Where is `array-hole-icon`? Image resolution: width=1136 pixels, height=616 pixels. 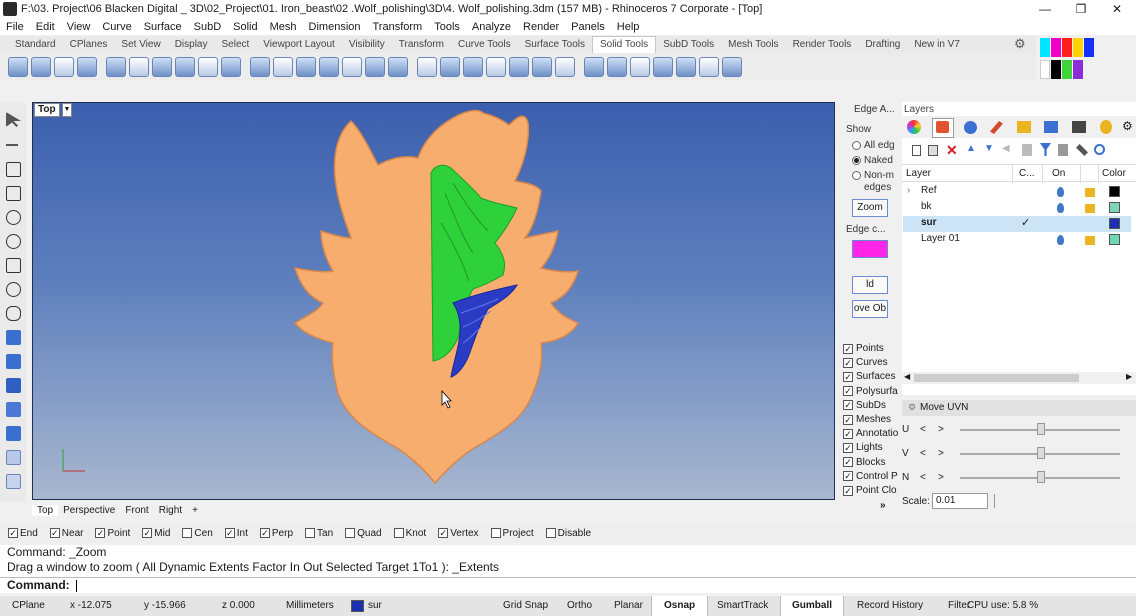 array-hole-icon is located at coordinates (594, 66).